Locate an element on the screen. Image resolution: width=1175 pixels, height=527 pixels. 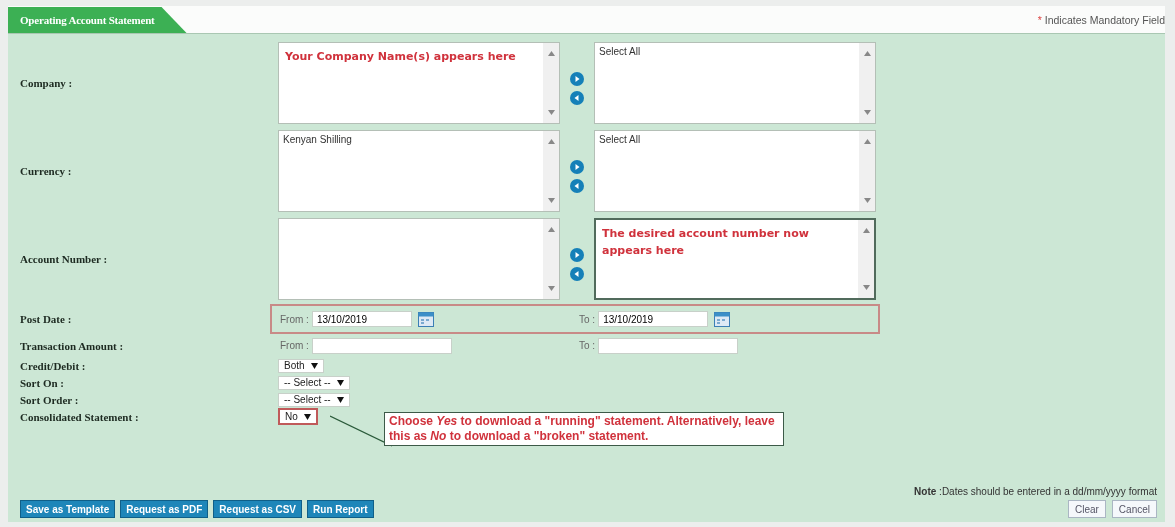
dropdown: Both is located at coordinates (301, 365).